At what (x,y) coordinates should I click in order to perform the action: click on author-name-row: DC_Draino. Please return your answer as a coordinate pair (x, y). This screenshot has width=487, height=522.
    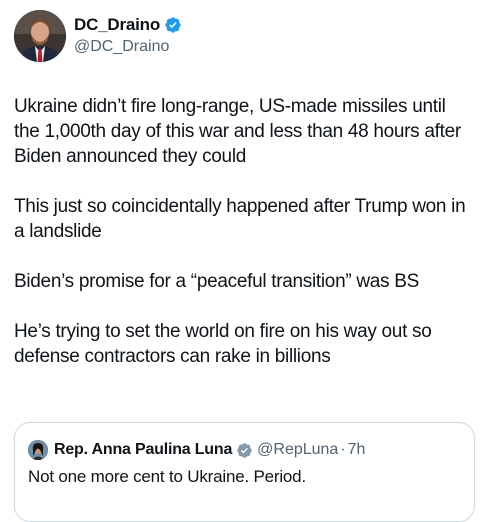
    Looking at the image, I should click on (128, 25).